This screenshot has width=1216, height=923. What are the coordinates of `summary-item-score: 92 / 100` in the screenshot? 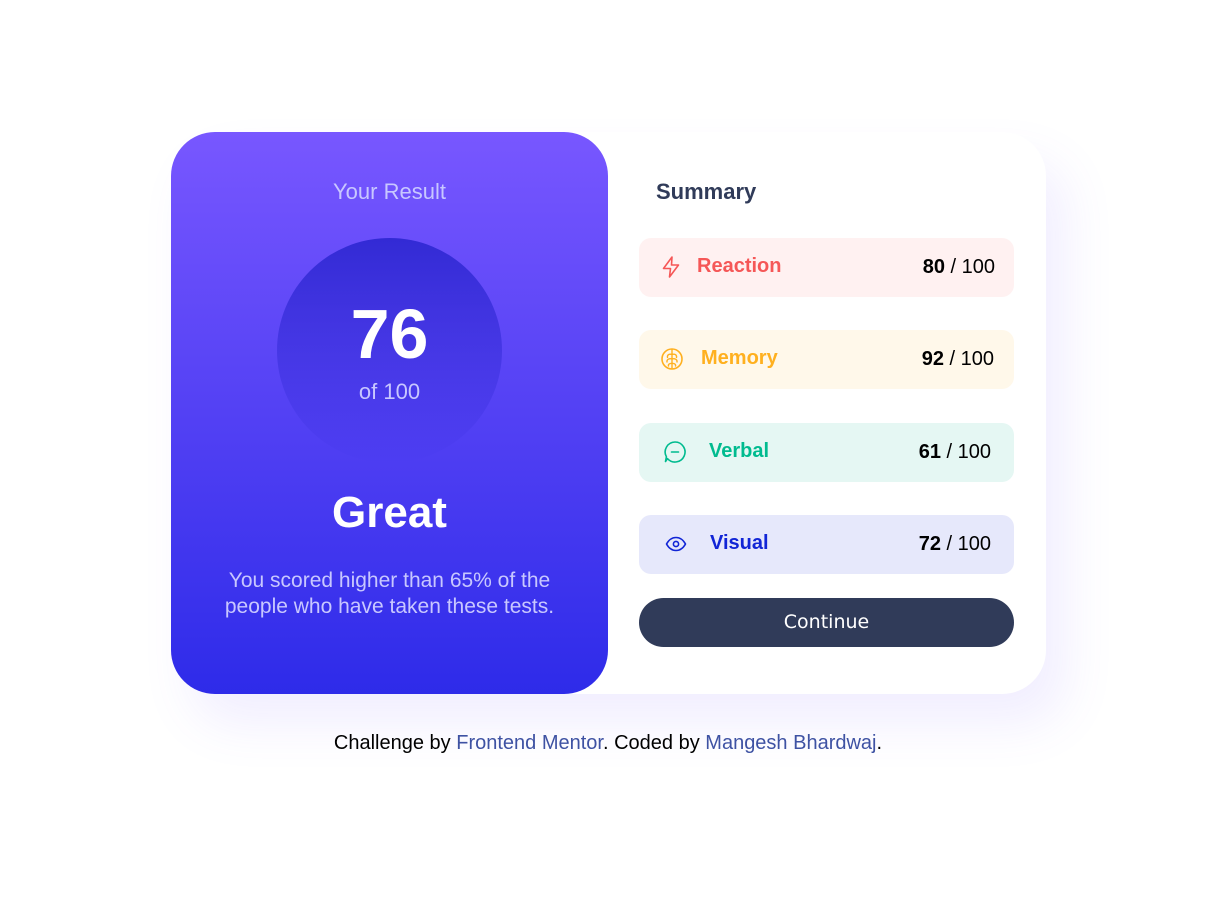 It's located at (958, 359).